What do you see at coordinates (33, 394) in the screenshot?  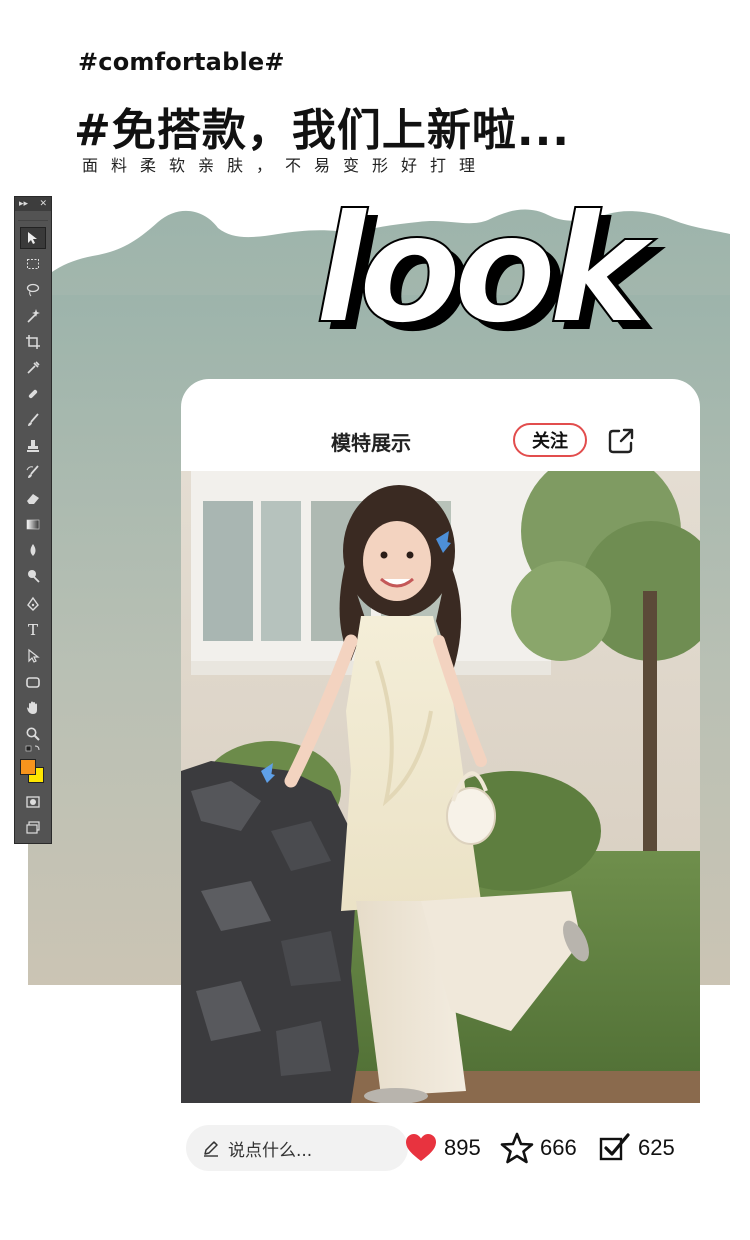 I see `healing-brush-icon` at bounding box center [33, 394].